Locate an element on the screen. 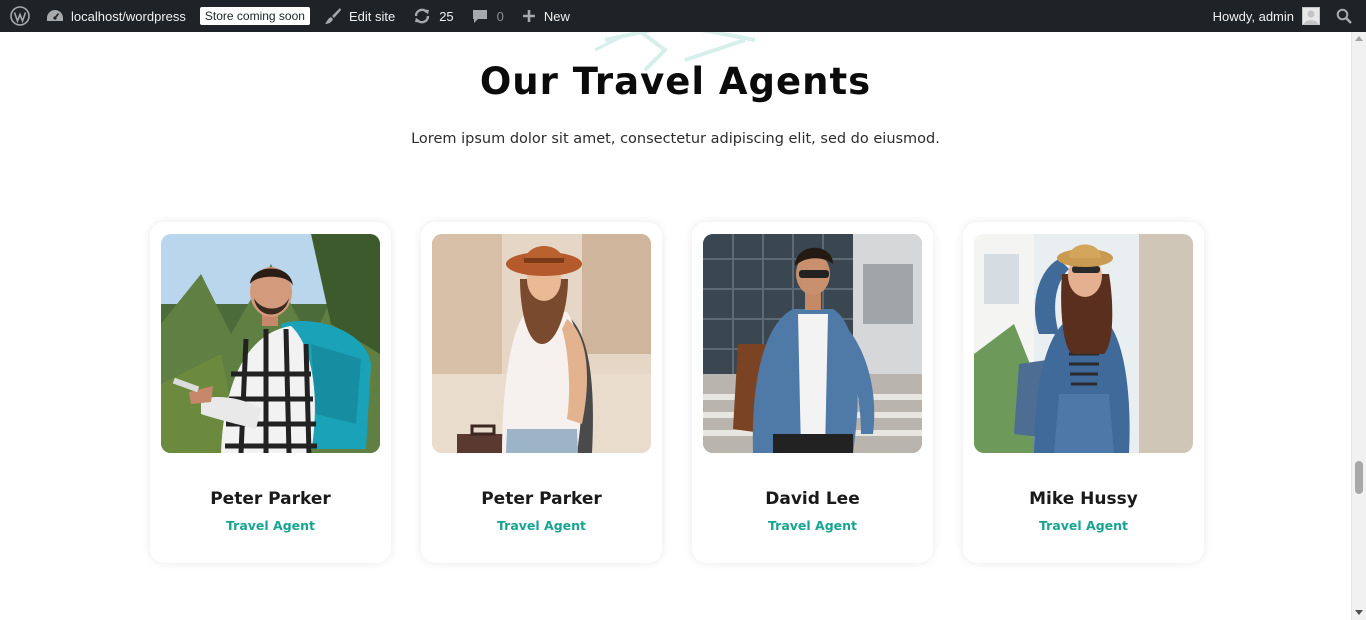 The image size is (1366, 620). updates-link: 25 is located at coordinates (430, 16).